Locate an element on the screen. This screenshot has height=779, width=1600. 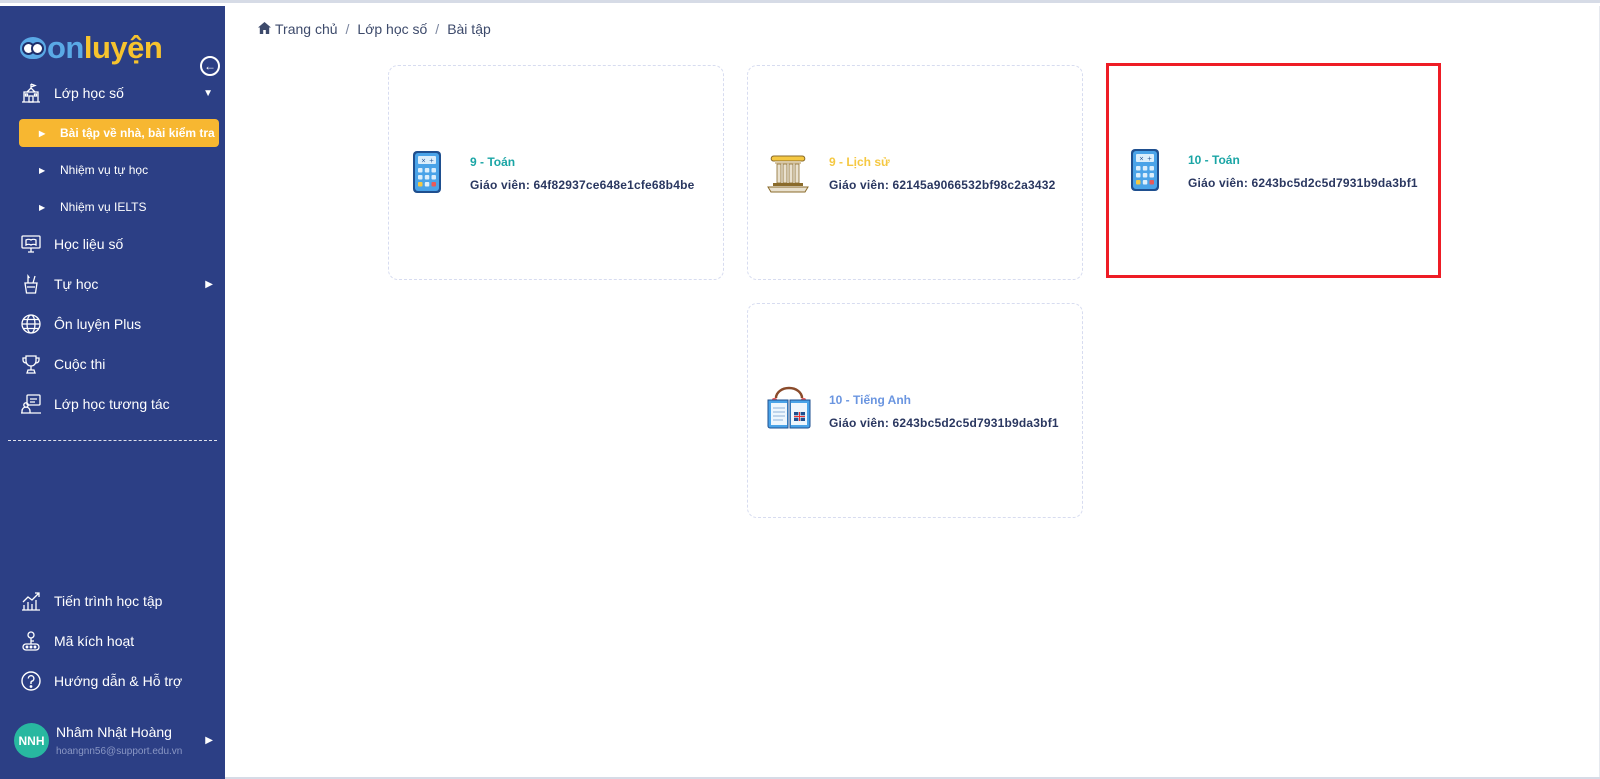
sidebar-item-tu-hoc: Tự học ▶ is located at coordinates (112, 284).